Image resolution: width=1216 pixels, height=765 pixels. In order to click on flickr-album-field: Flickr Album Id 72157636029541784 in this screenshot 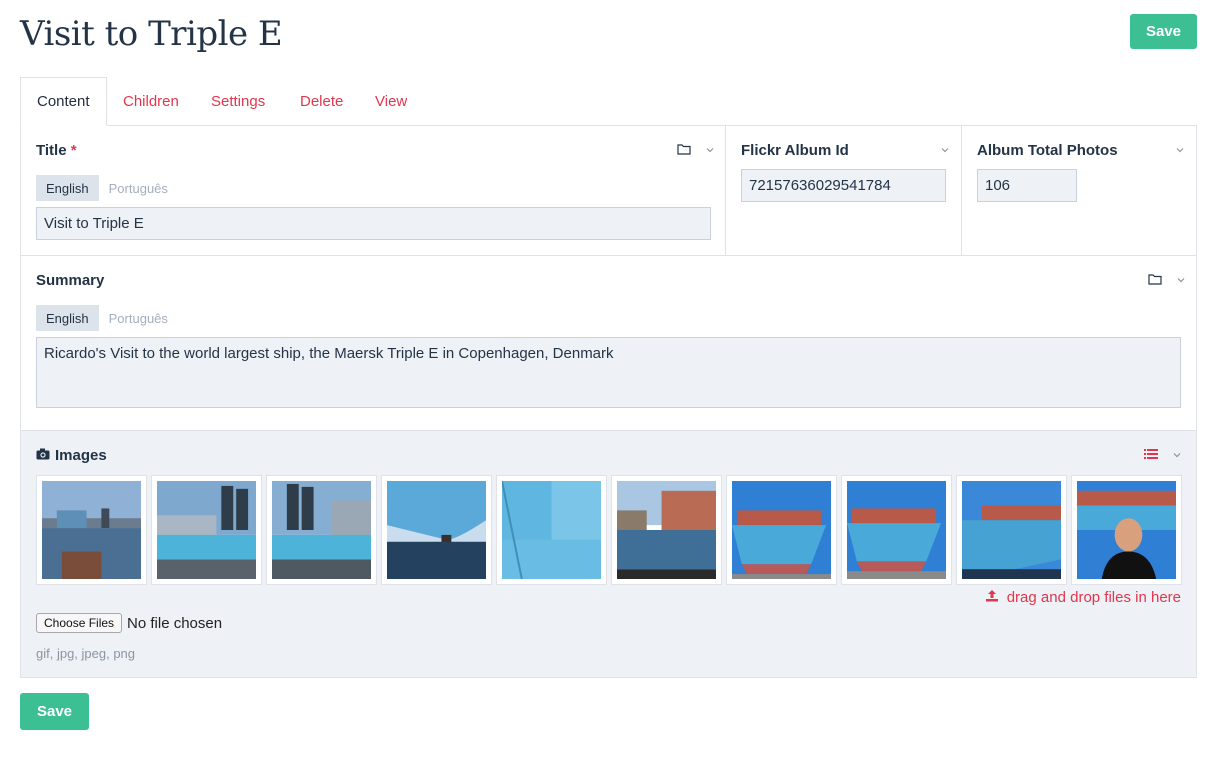, I will do `click(844, 191)`.